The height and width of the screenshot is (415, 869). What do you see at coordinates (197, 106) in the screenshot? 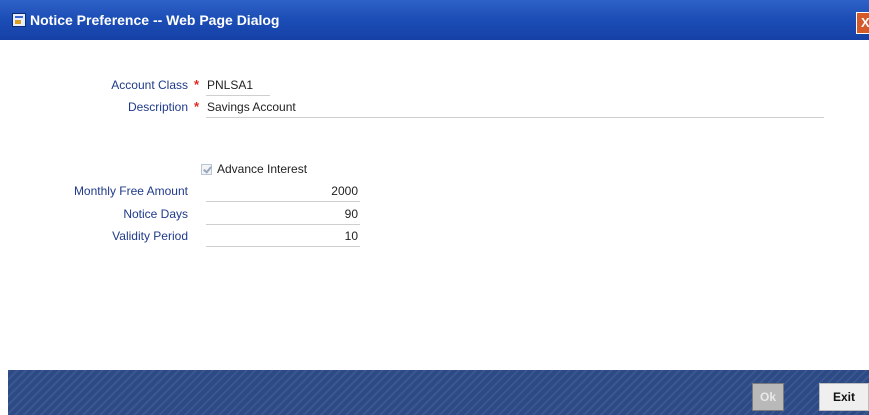
I see `description-required-mark: *` at bounding box center [197, 106].